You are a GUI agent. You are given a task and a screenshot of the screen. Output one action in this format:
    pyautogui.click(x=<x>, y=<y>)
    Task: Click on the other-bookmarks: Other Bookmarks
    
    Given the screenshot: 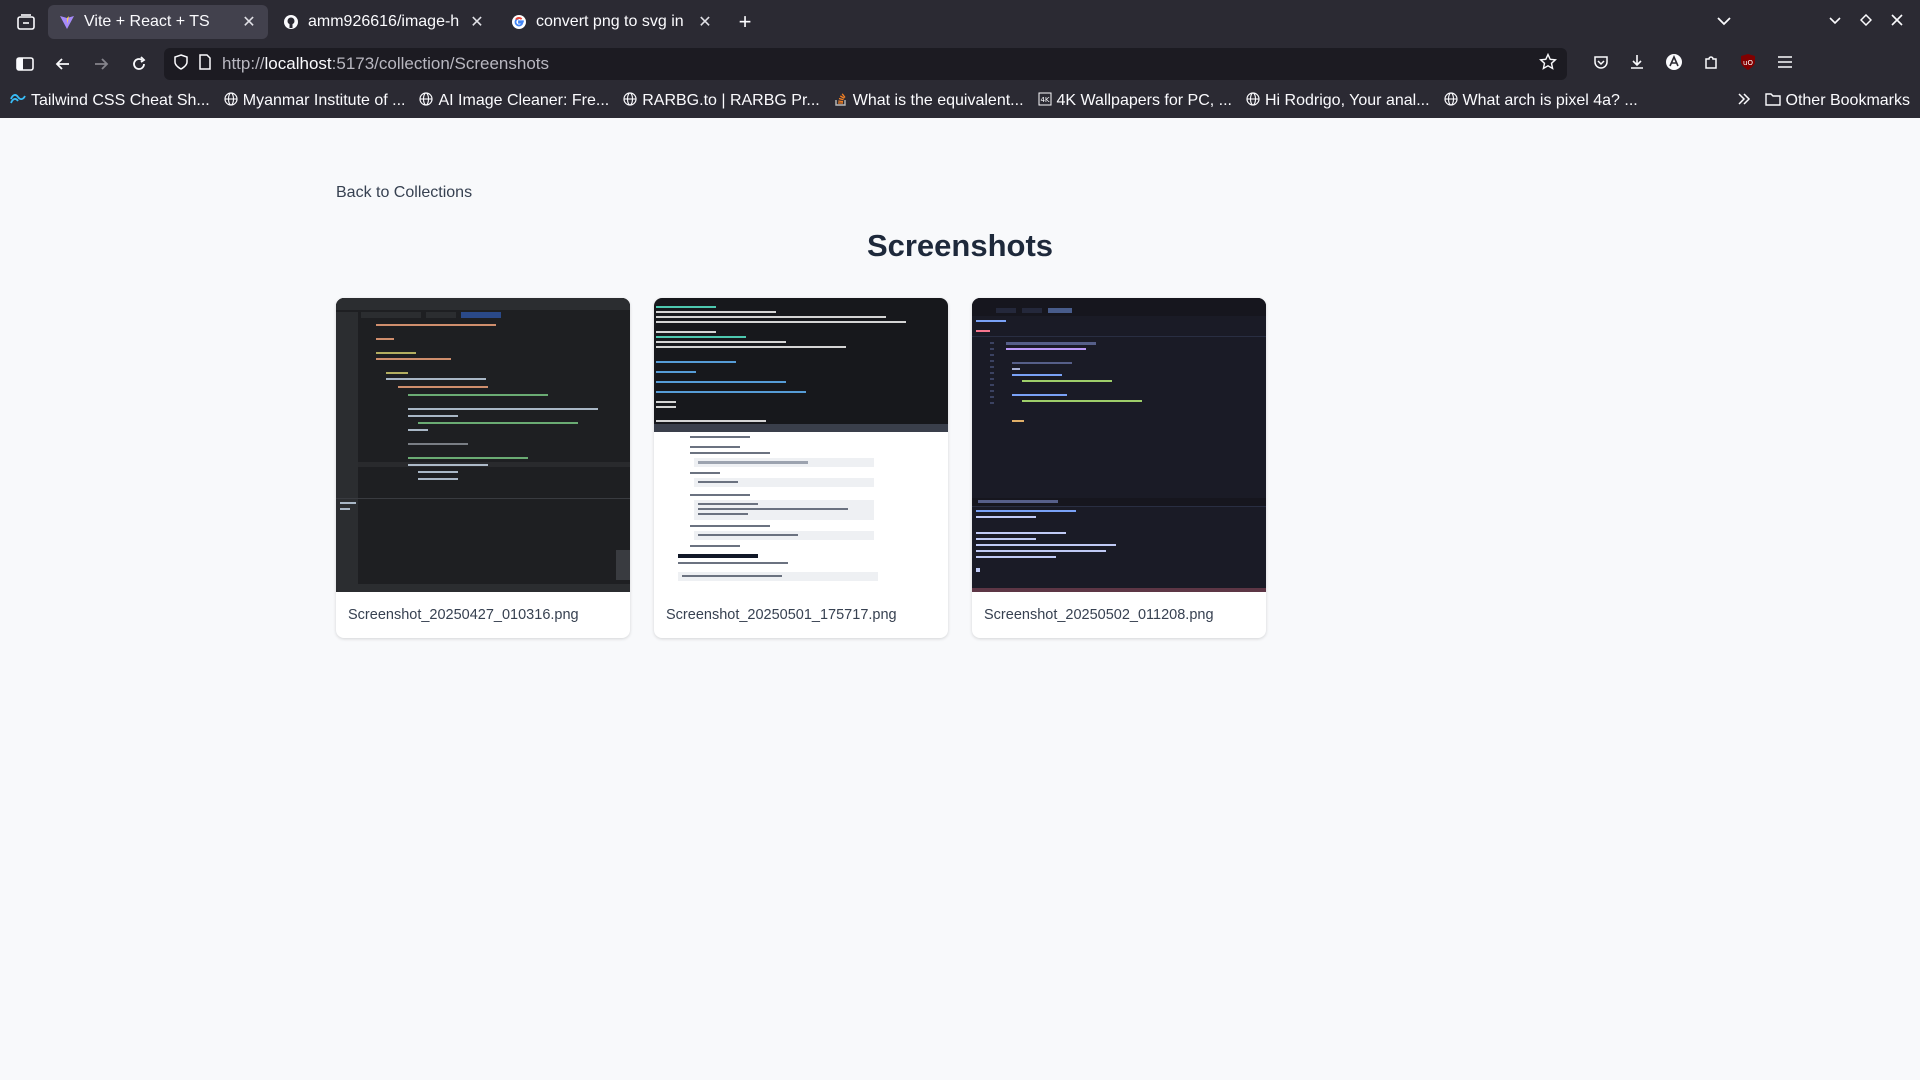 What is the action you would take?
    pyautogui.click(x=1837, y=101)
    